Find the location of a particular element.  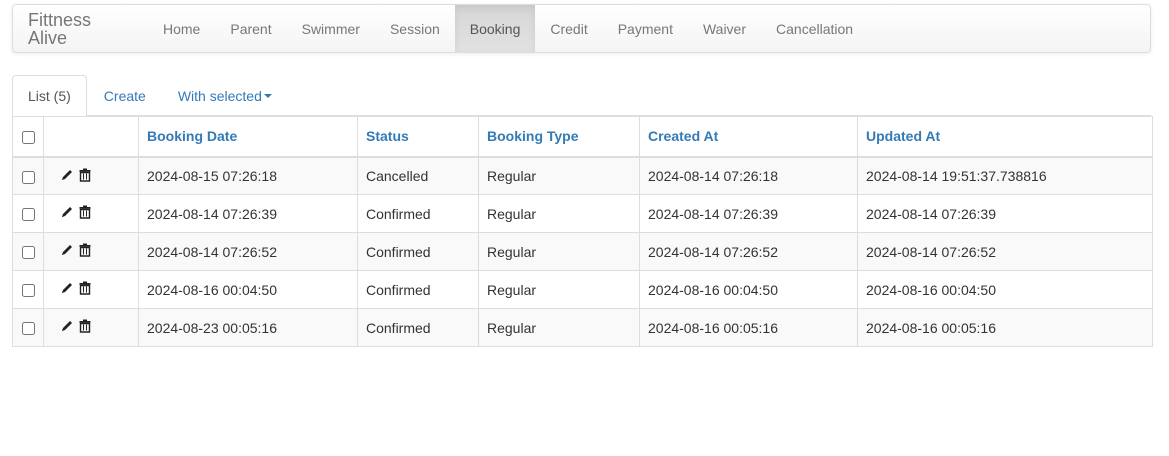

tab-list: List (5) is located at coordinates (49, 96).